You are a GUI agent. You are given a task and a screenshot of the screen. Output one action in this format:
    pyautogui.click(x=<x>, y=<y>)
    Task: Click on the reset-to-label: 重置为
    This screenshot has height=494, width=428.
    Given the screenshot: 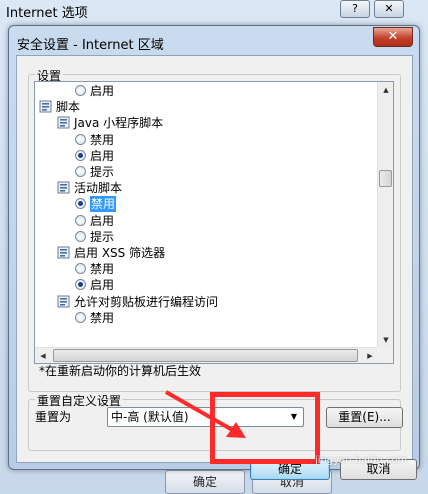 What is the action you would take?
    pyautogui.click(x=53, y=417)
    